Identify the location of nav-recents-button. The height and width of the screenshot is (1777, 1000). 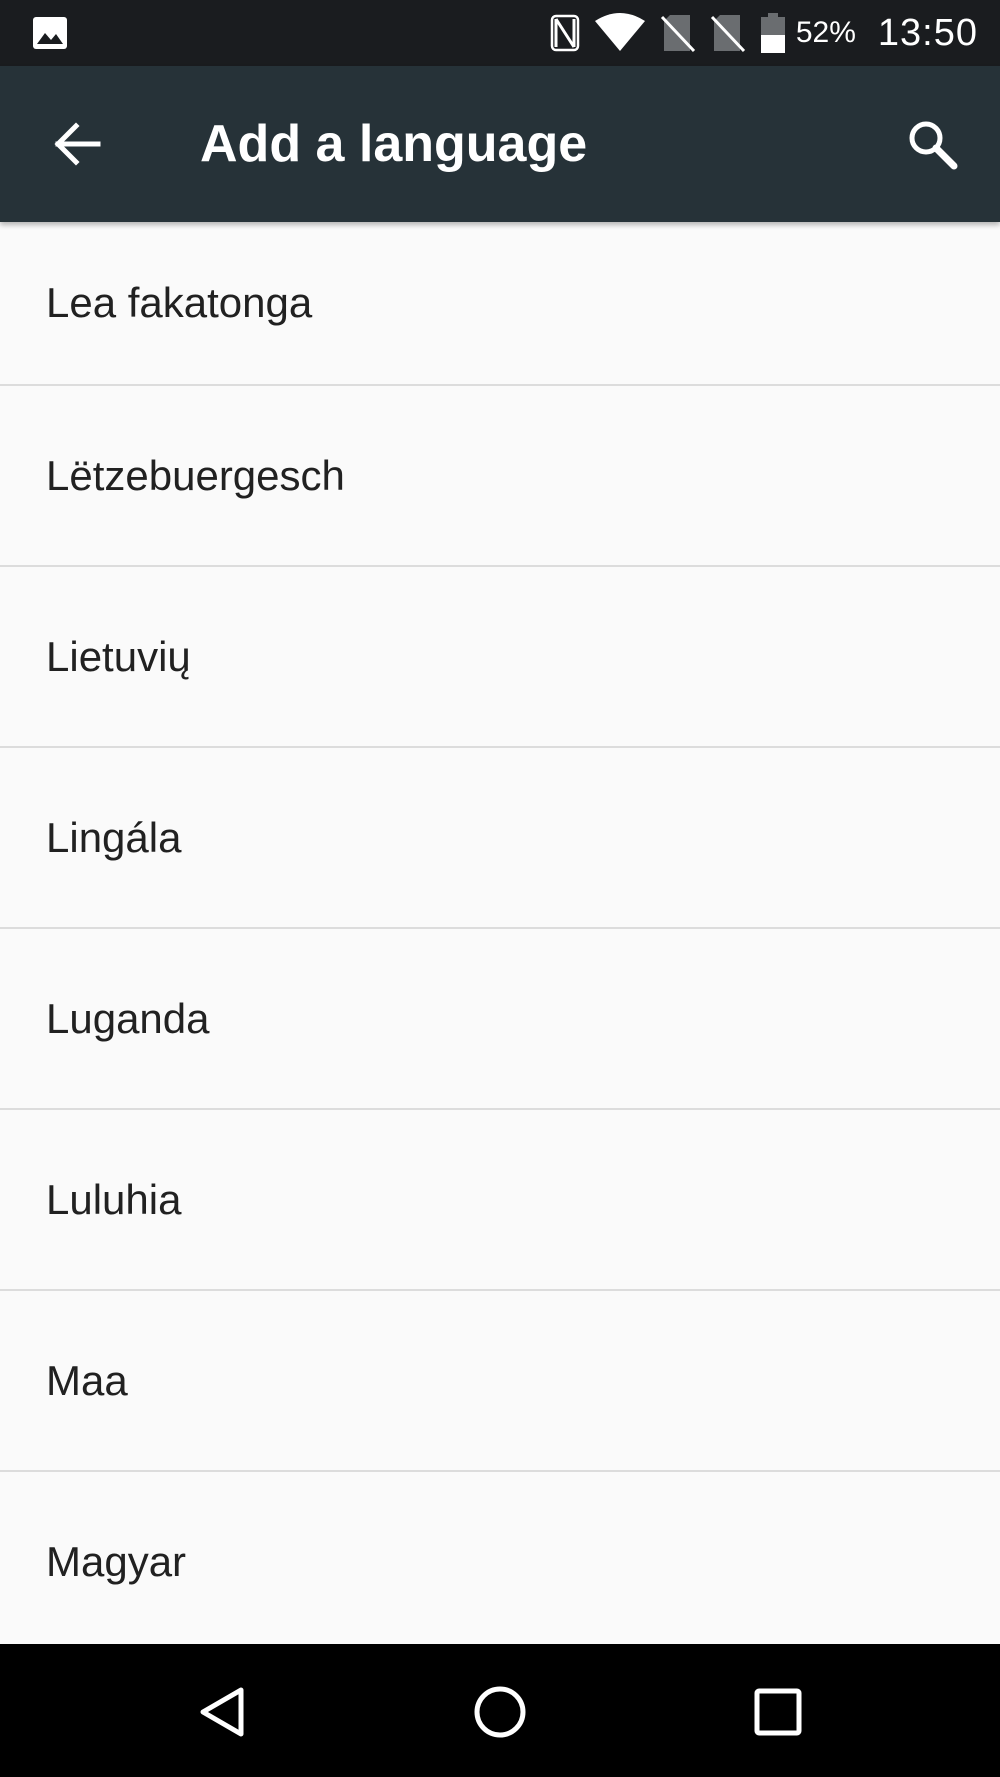
(778, 1712).